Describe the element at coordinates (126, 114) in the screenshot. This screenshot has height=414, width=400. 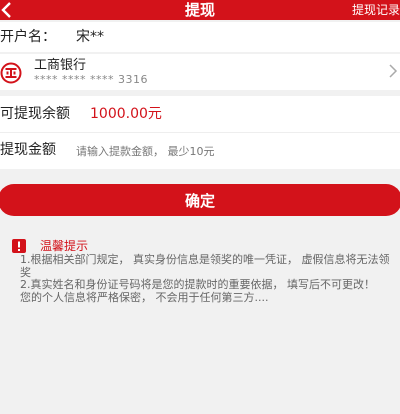
I see `available-balance-value: 1000.00元` at that location.